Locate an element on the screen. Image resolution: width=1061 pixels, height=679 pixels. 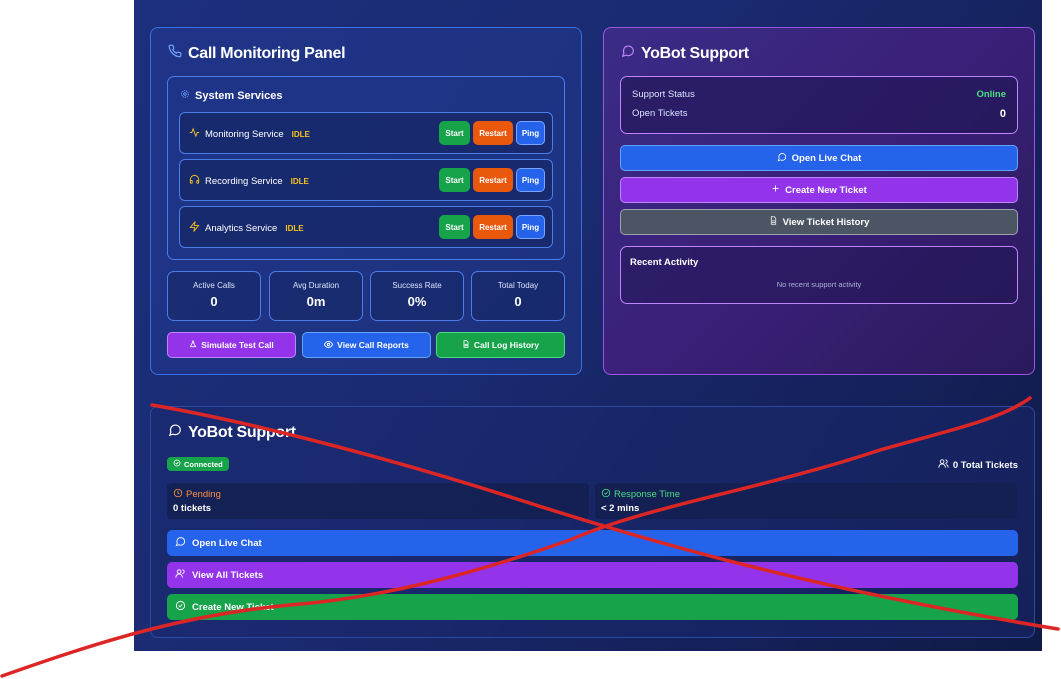
reports-label: View Call Reports is located at coordinates (373, 345).